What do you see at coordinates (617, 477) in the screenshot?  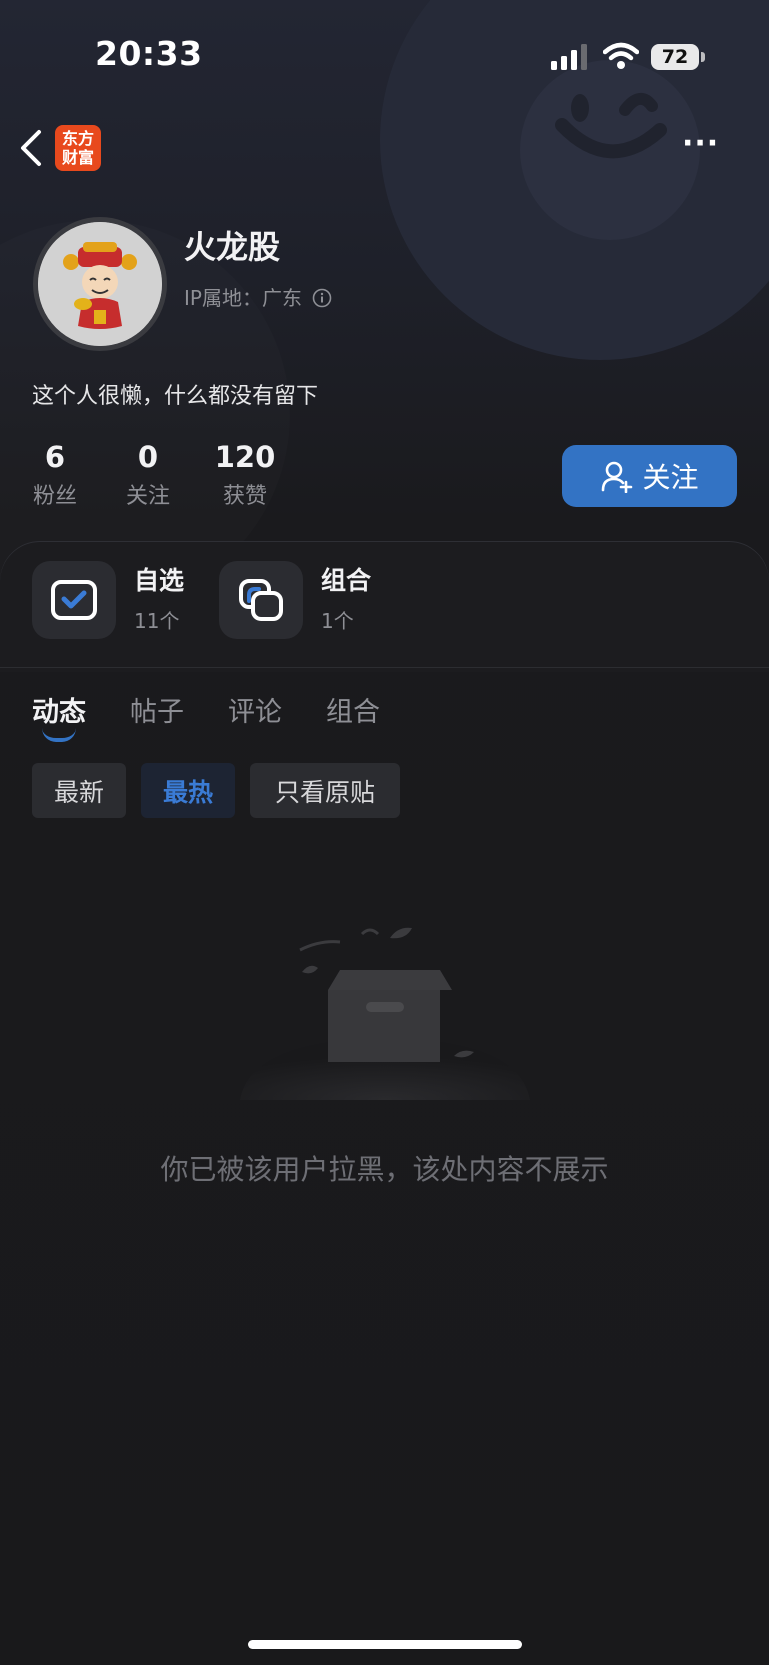 I see `add-user-icon` at bounding box center [617, 477].